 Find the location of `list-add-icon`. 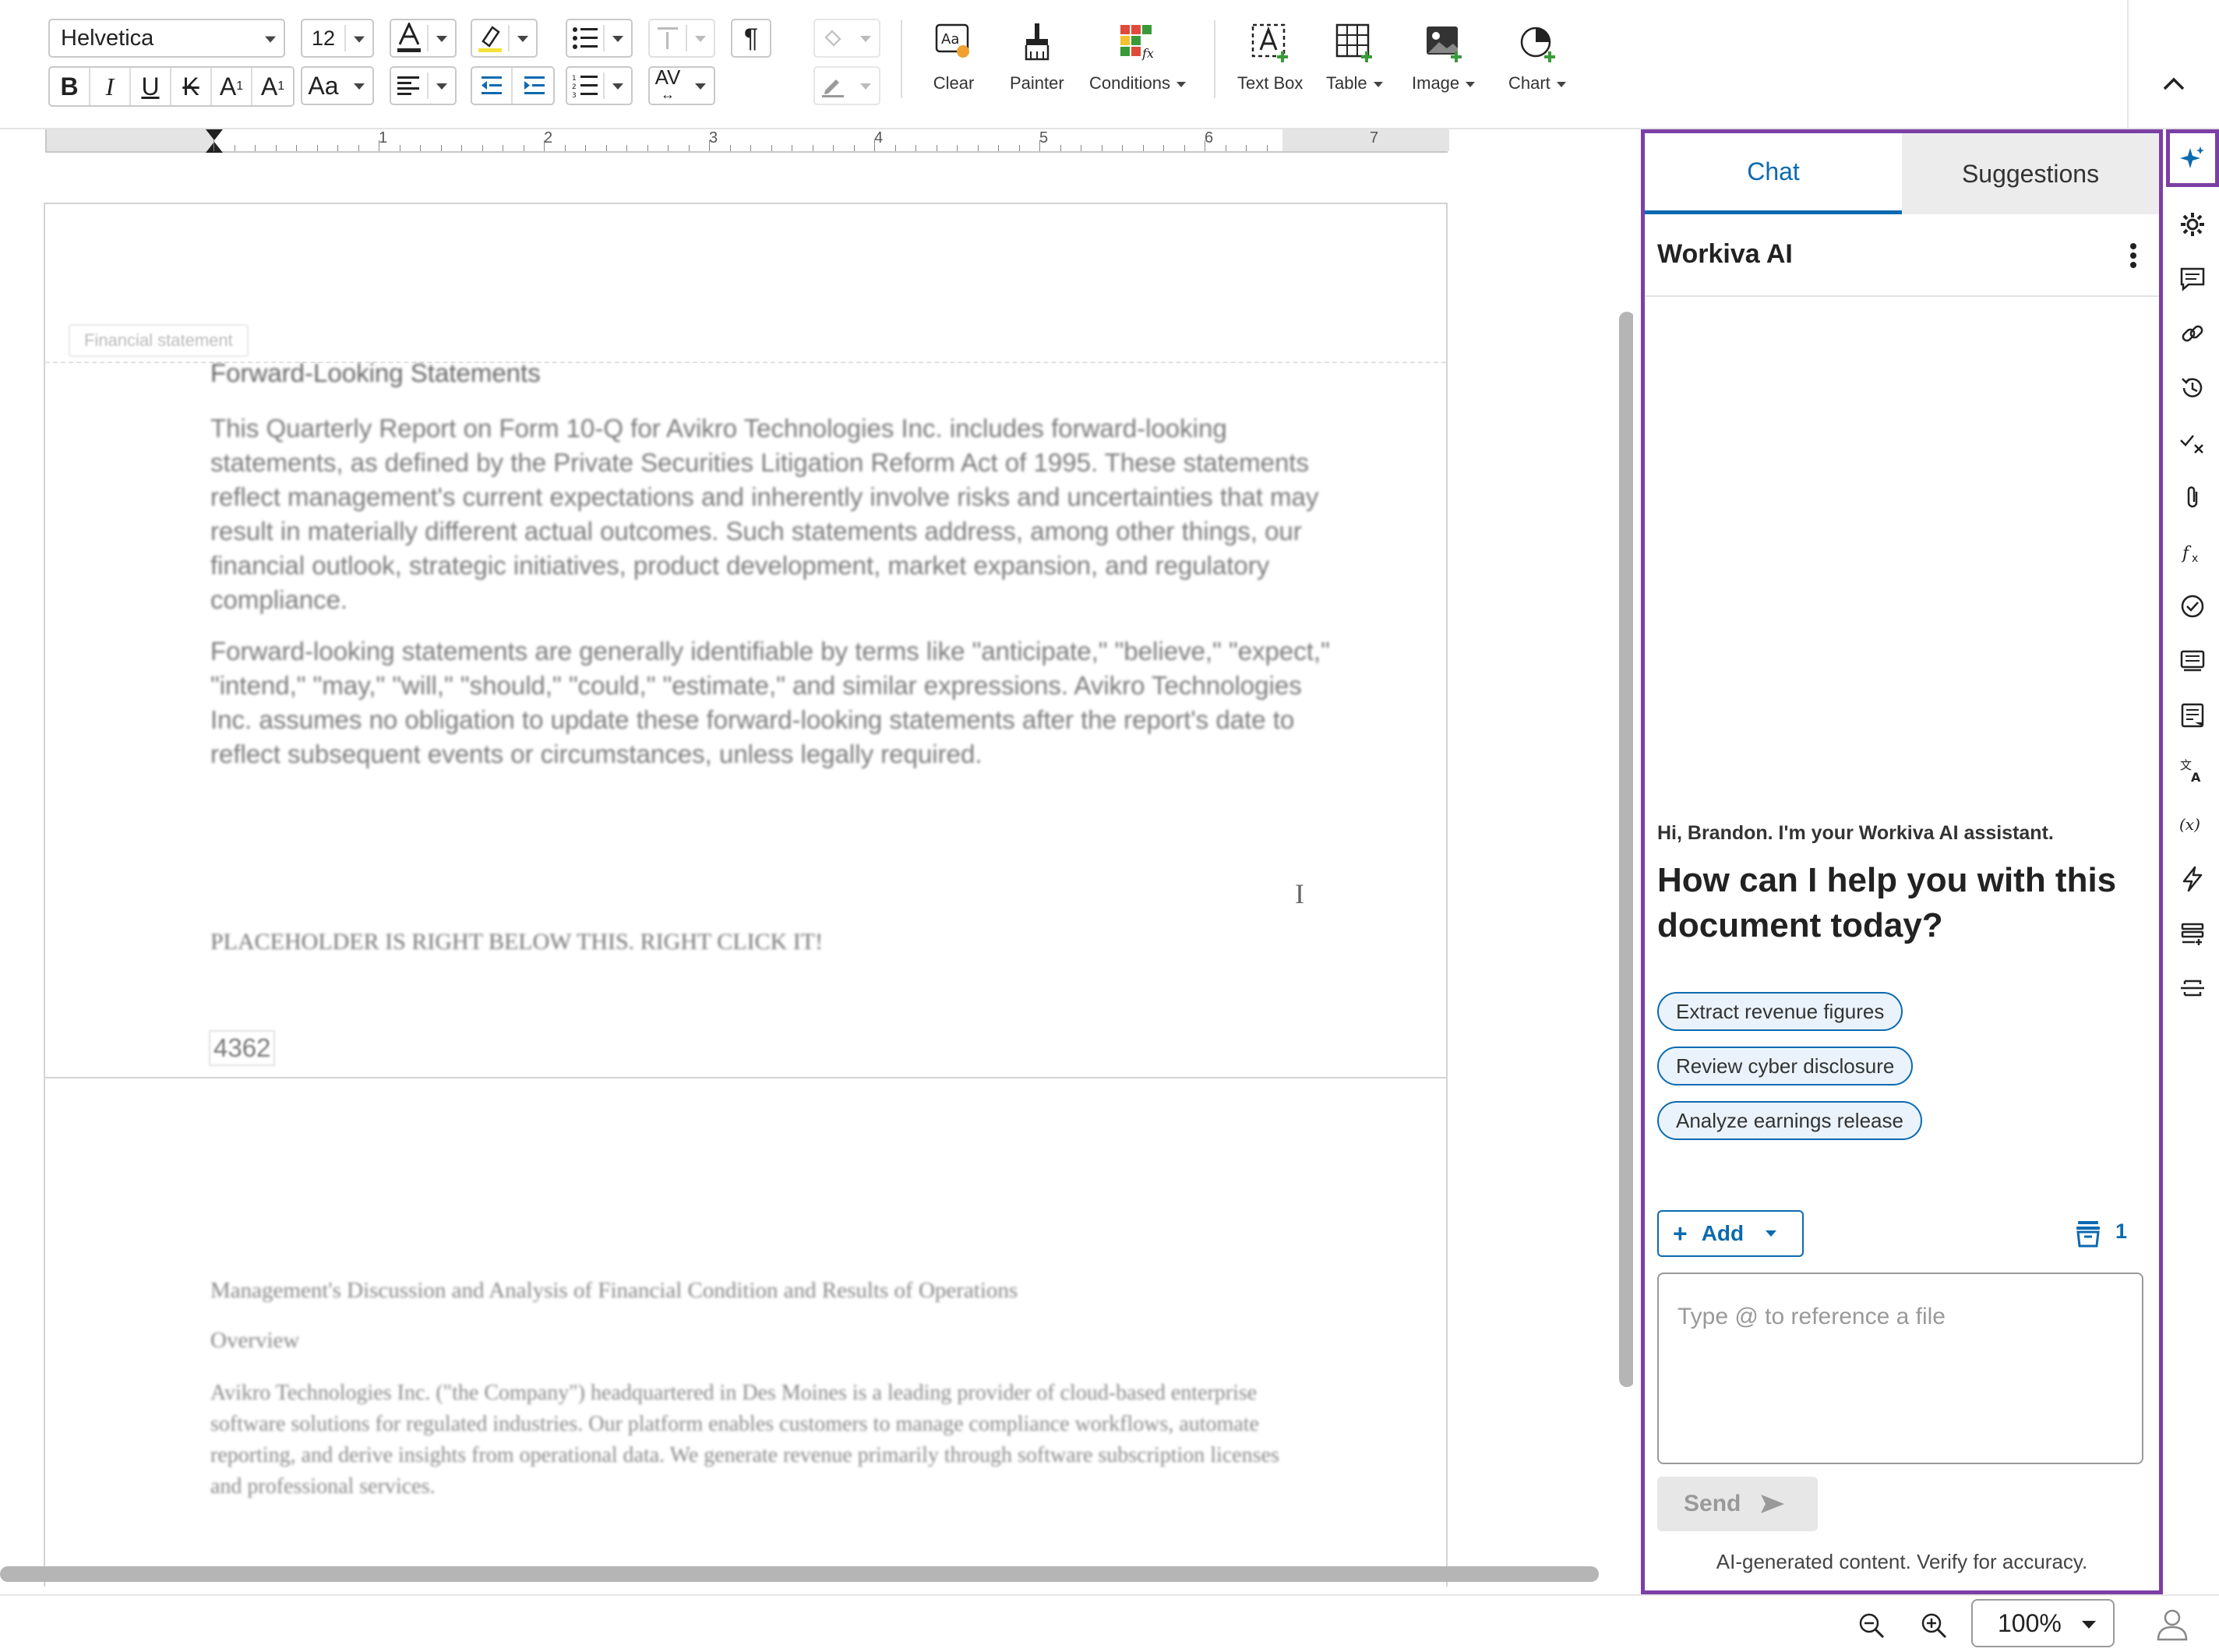

list-add-icon is located at coordinates (2192, 933).